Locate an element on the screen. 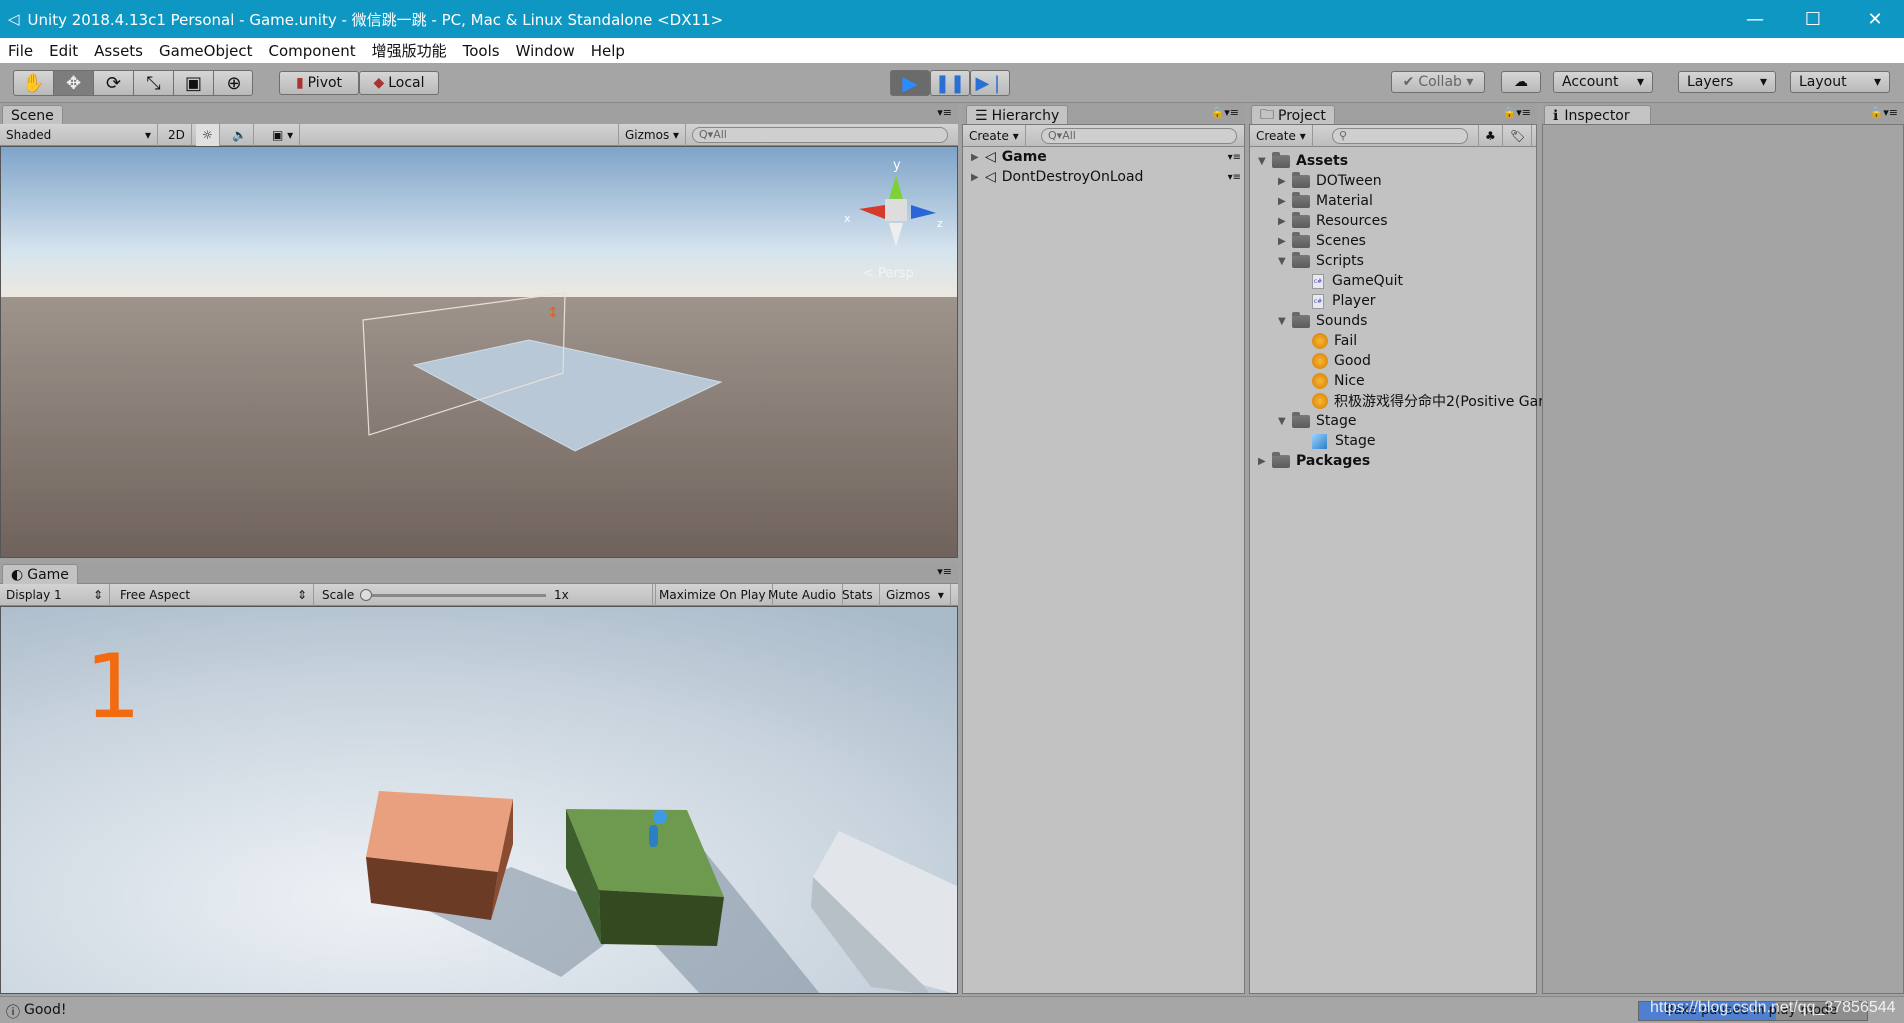  menu-enhanced: 增强版功能 is located at coordinates (409, 50).